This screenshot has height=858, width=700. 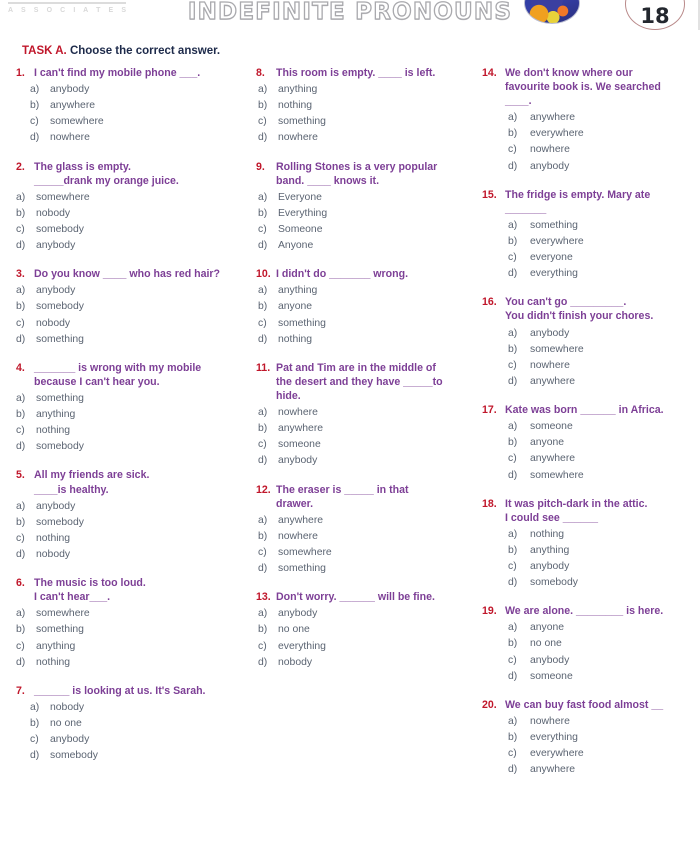 I want to click on option-text: somewhere, so click(x=557, y=475).